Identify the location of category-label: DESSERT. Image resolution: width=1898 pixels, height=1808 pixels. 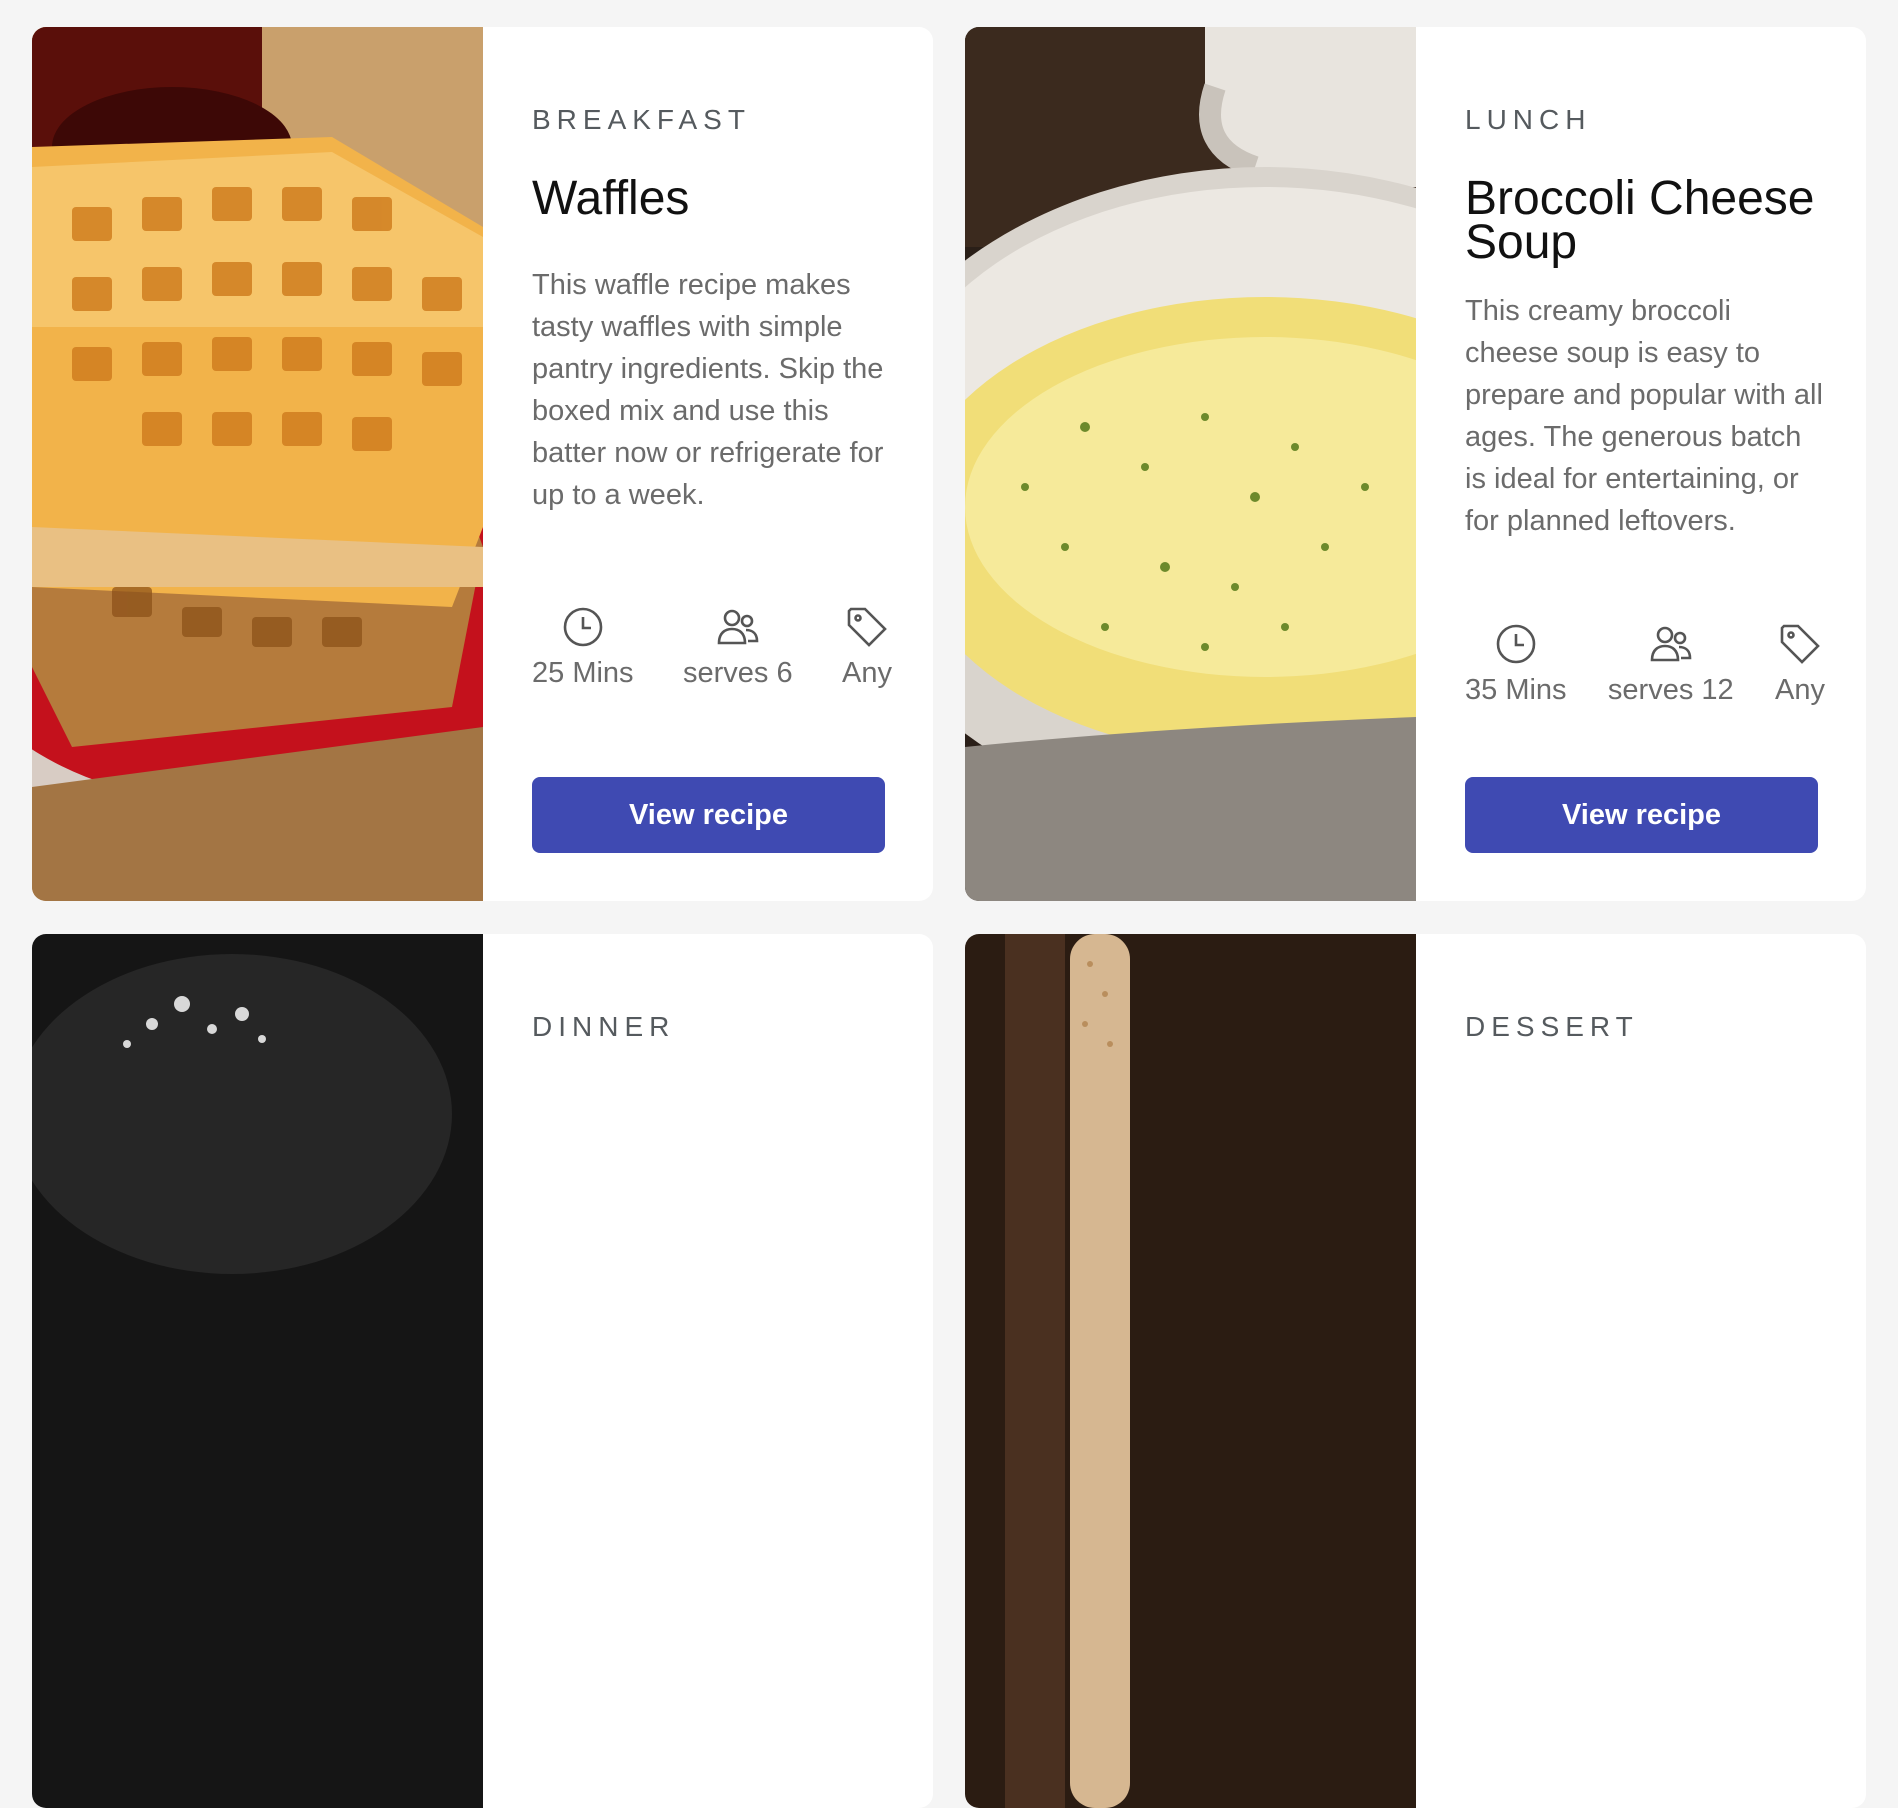
(1552, 1026).